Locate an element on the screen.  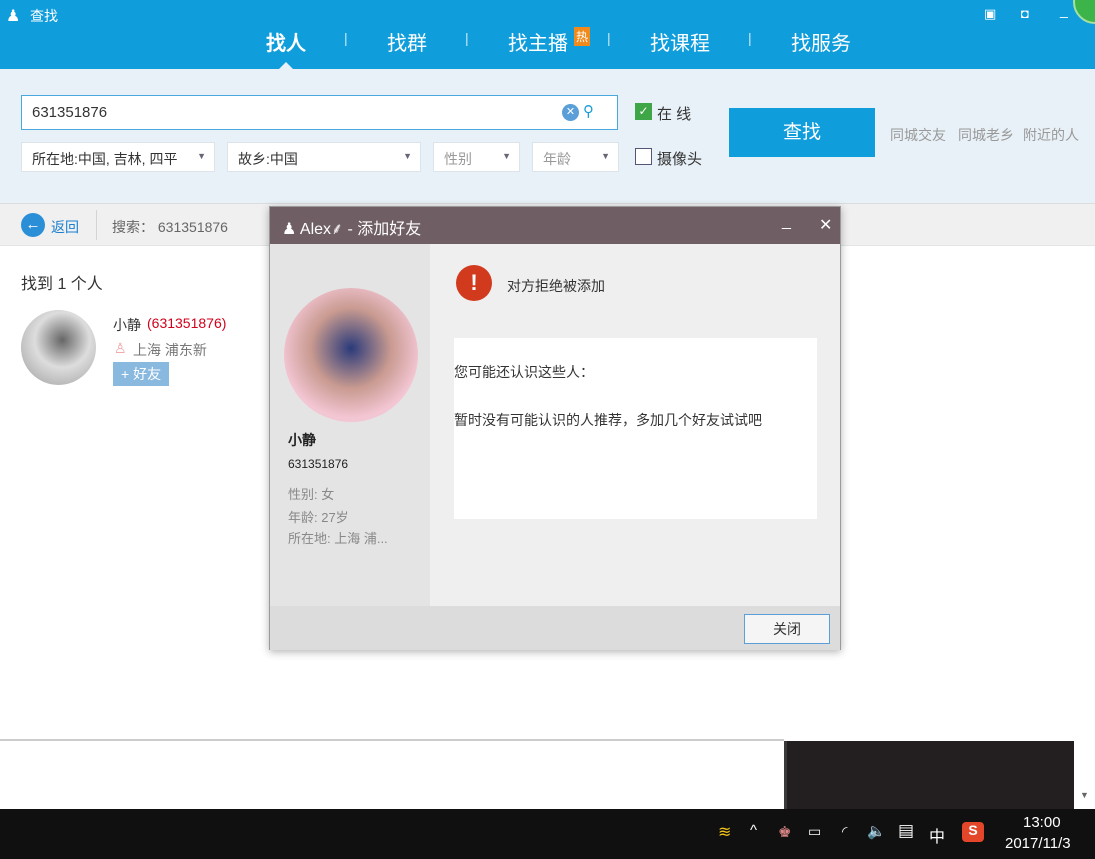
camera-label: 摄像头 is located at coordinates (680, 159).